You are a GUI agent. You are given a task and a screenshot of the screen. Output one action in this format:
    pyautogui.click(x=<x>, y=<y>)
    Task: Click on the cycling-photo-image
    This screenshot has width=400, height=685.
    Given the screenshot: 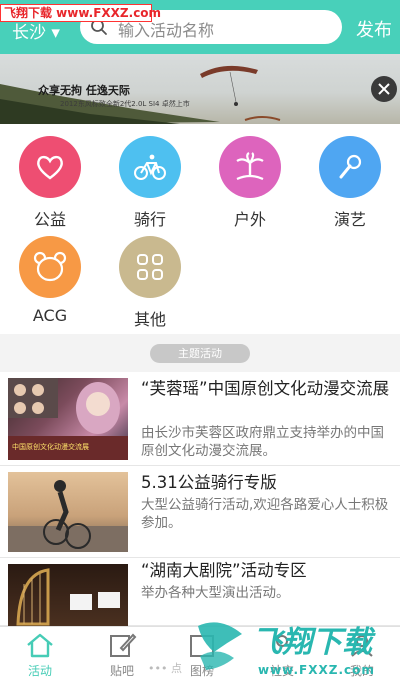 What is the action you would take?
    pyautogui.click(x=68, y=516)
    